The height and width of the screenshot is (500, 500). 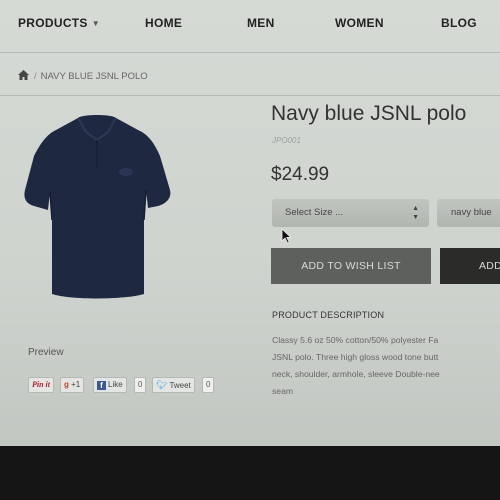 I want to click on tweet-button: 🐦︎ Tweet, so click(x=173, y=385).